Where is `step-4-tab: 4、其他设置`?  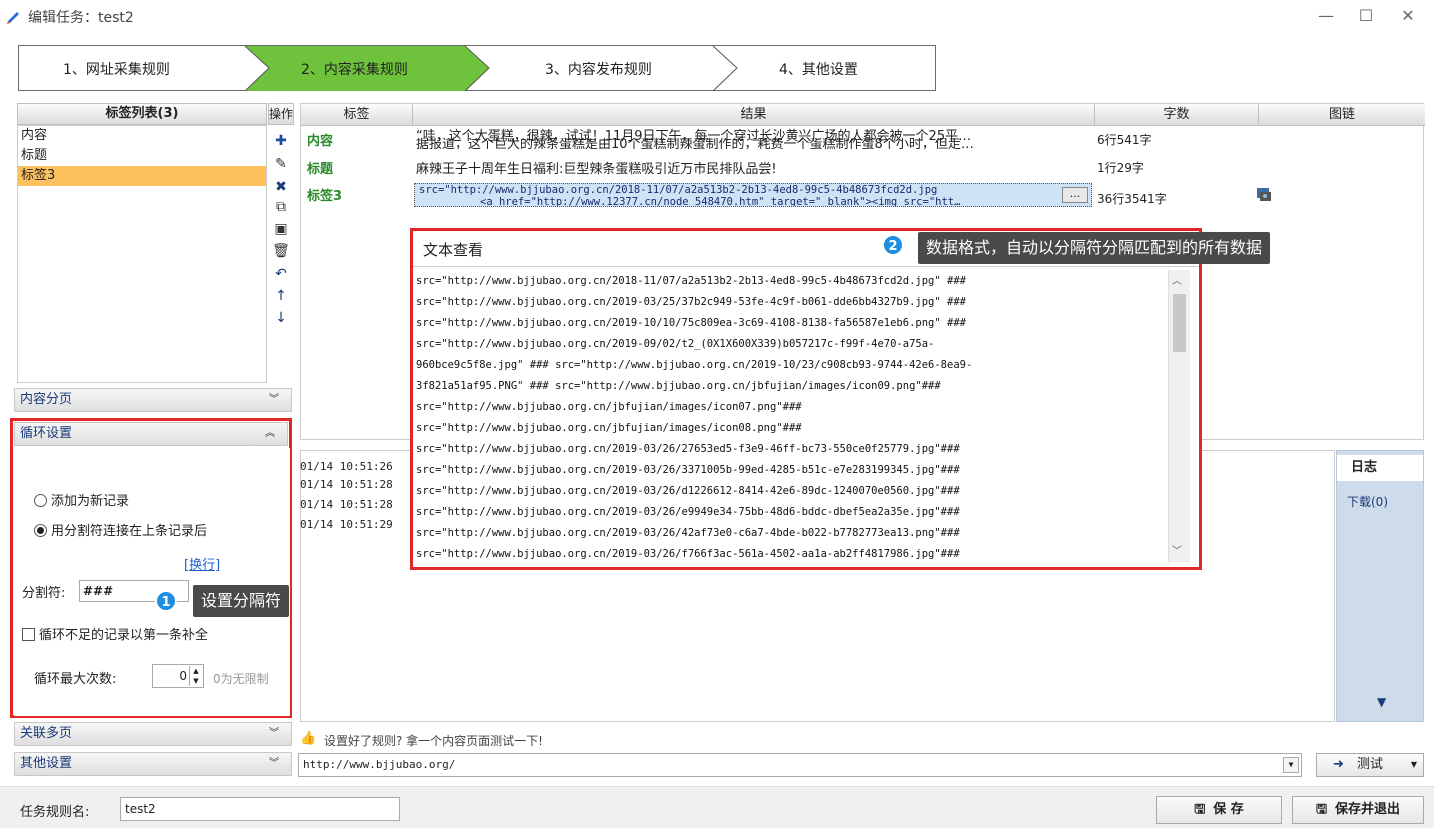 step-4-tab: 4、其他设置 is located at coordinates (818, 69).